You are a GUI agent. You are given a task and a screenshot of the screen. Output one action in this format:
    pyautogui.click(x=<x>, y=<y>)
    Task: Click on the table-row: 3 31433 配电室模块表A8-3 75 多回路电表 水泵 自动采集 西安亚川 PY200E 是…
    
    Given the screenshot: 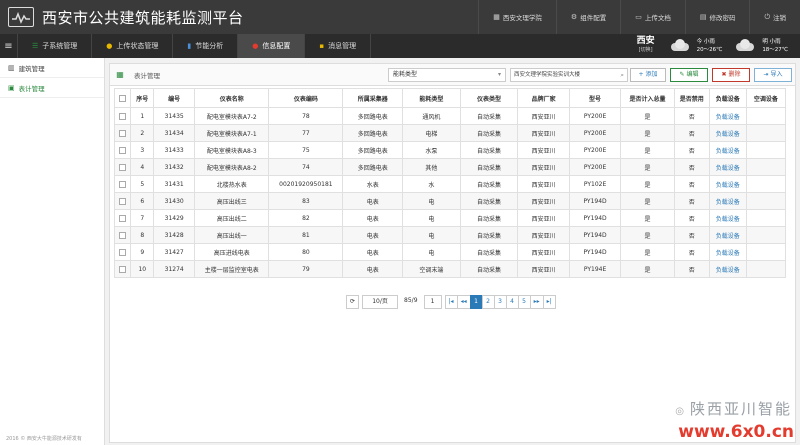 What is the action you would take?
    pyautogui.click(x=450, y=150)
    